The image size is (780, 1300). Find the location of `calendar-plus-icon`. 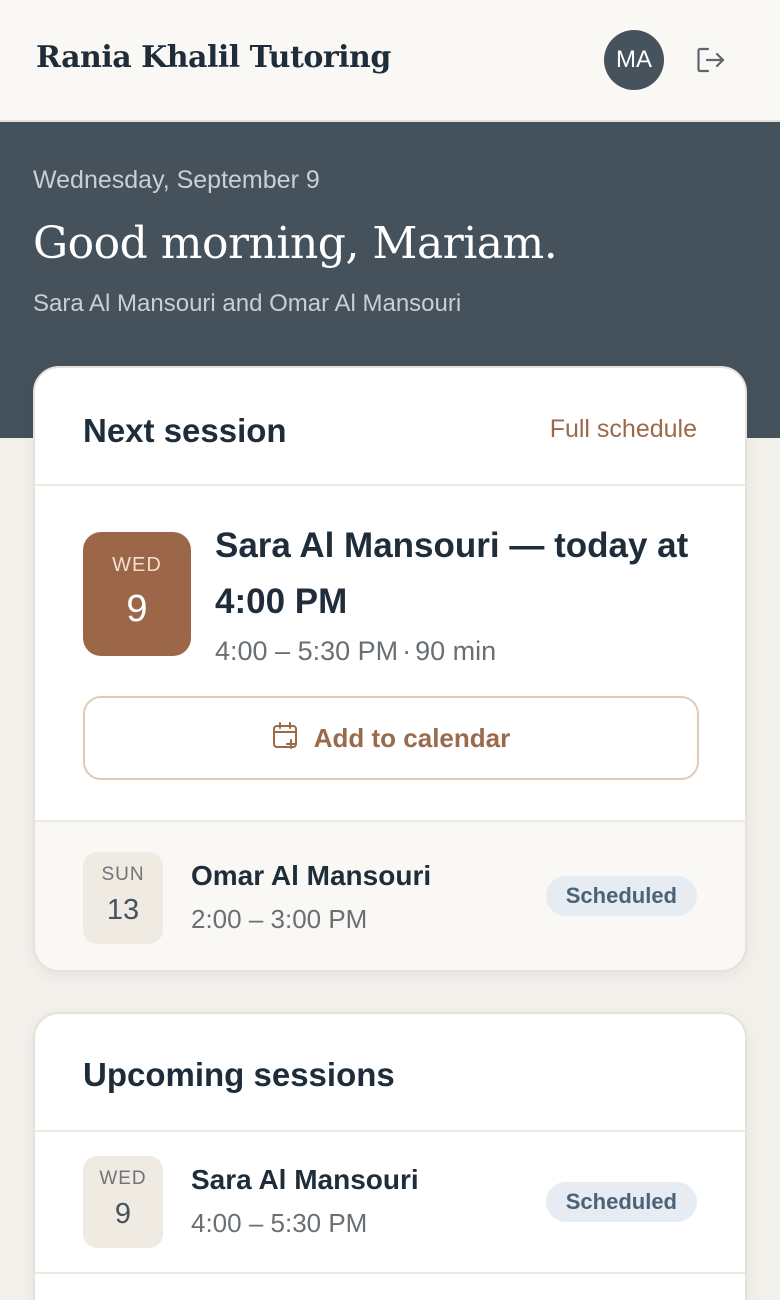

calendar-plus-icon is located at coordinates (286, 738).